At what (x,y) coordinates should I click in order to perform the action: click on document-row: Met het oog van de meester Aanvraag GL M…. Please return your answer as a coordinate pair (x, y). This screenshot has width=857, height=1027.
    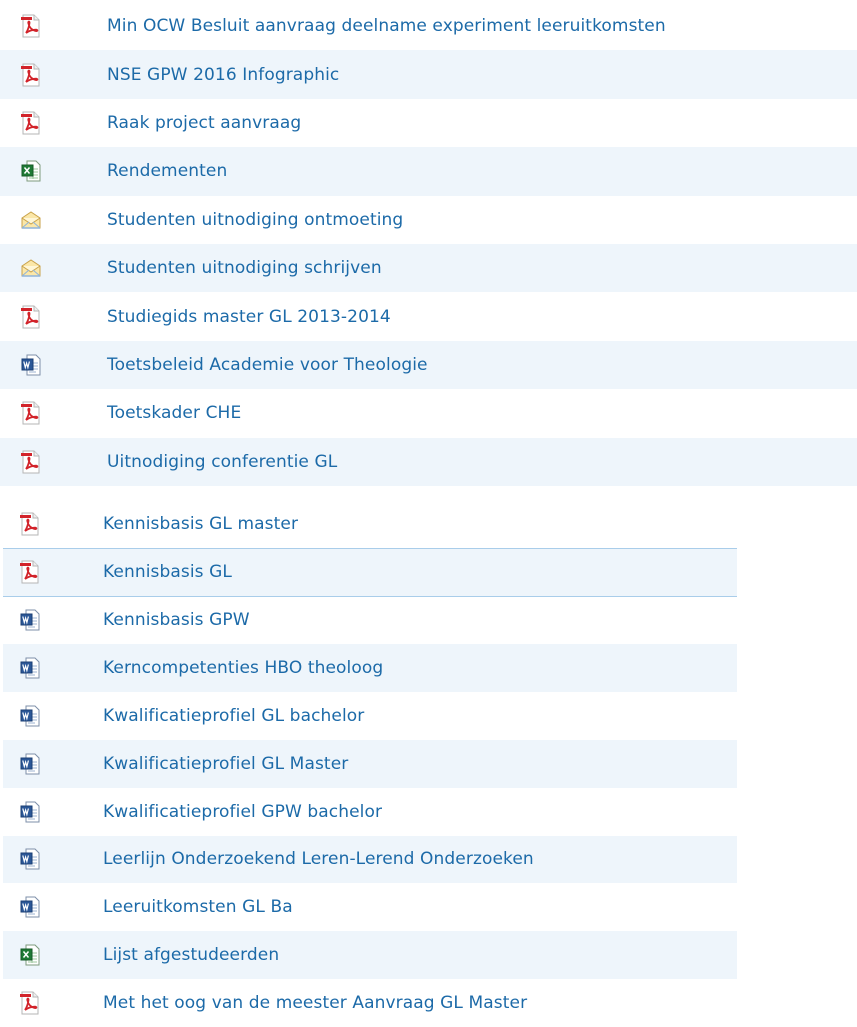
    Looking at the image, I should click on (370, 1003).